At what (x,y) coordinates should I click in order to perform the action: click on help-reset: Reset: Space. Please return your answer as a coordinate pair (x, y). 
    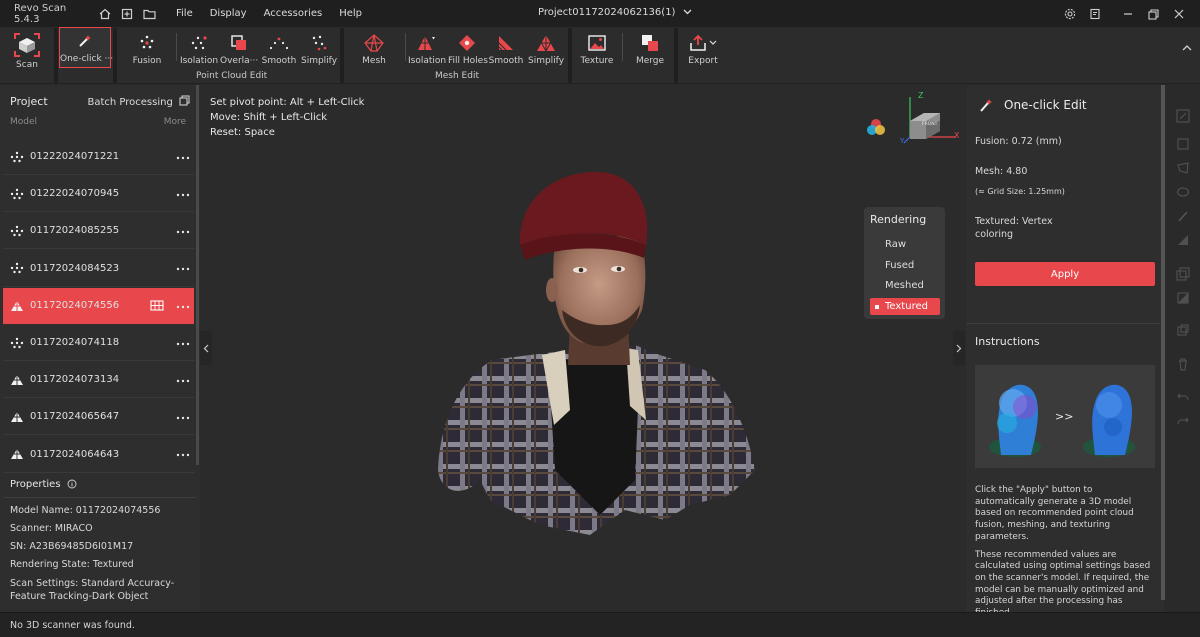
    Looking at the image, I should click on (242, 132).